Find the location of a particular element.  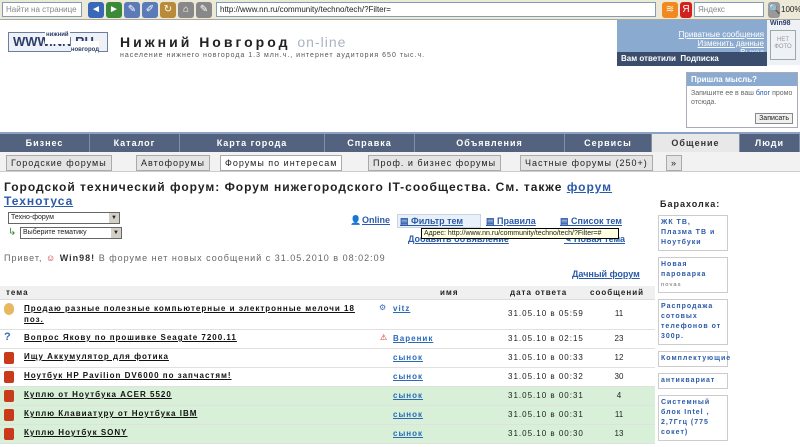

write-button: Записать is located at coordinates (774, 118).